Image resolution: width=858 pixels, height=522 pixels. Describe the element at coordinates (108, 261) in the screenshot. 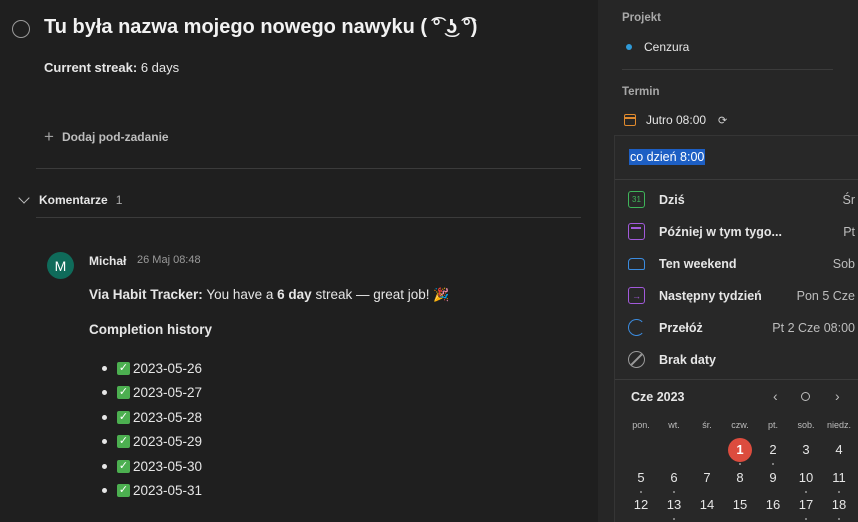

I see `comment-author: Michał` at that location.